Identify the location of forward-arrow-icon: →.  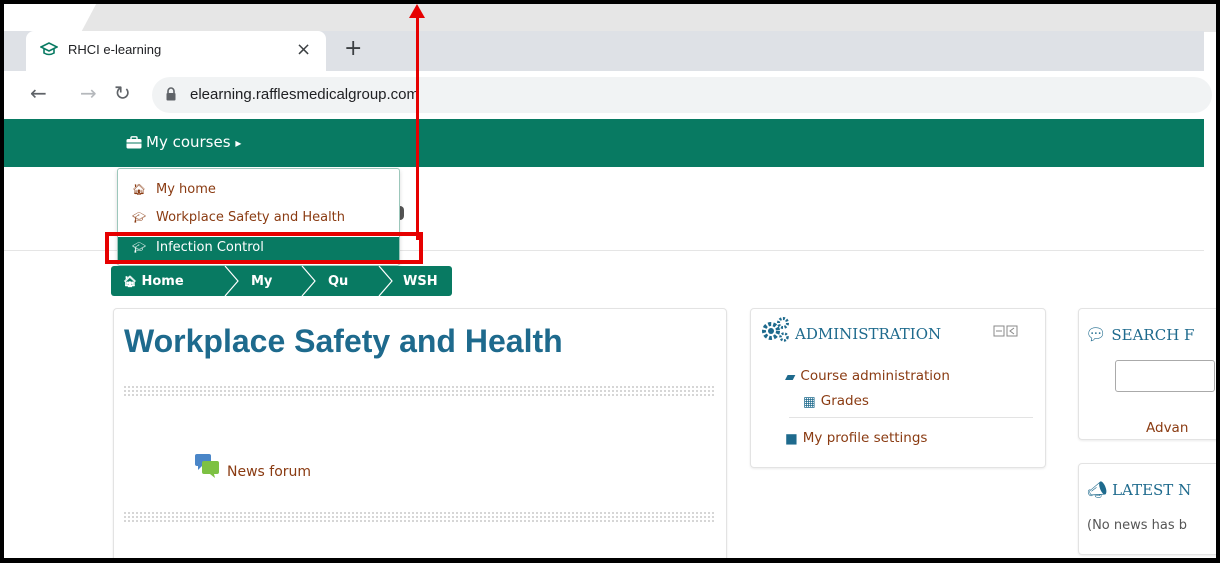
(88, 93).